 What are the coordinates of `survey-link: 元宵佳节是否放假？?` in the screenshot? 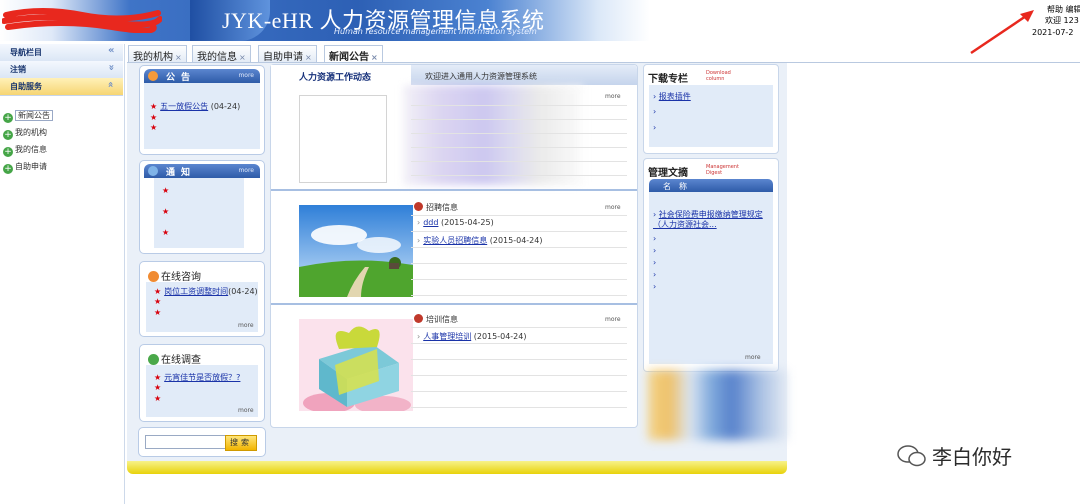 It's located at (202, 377).